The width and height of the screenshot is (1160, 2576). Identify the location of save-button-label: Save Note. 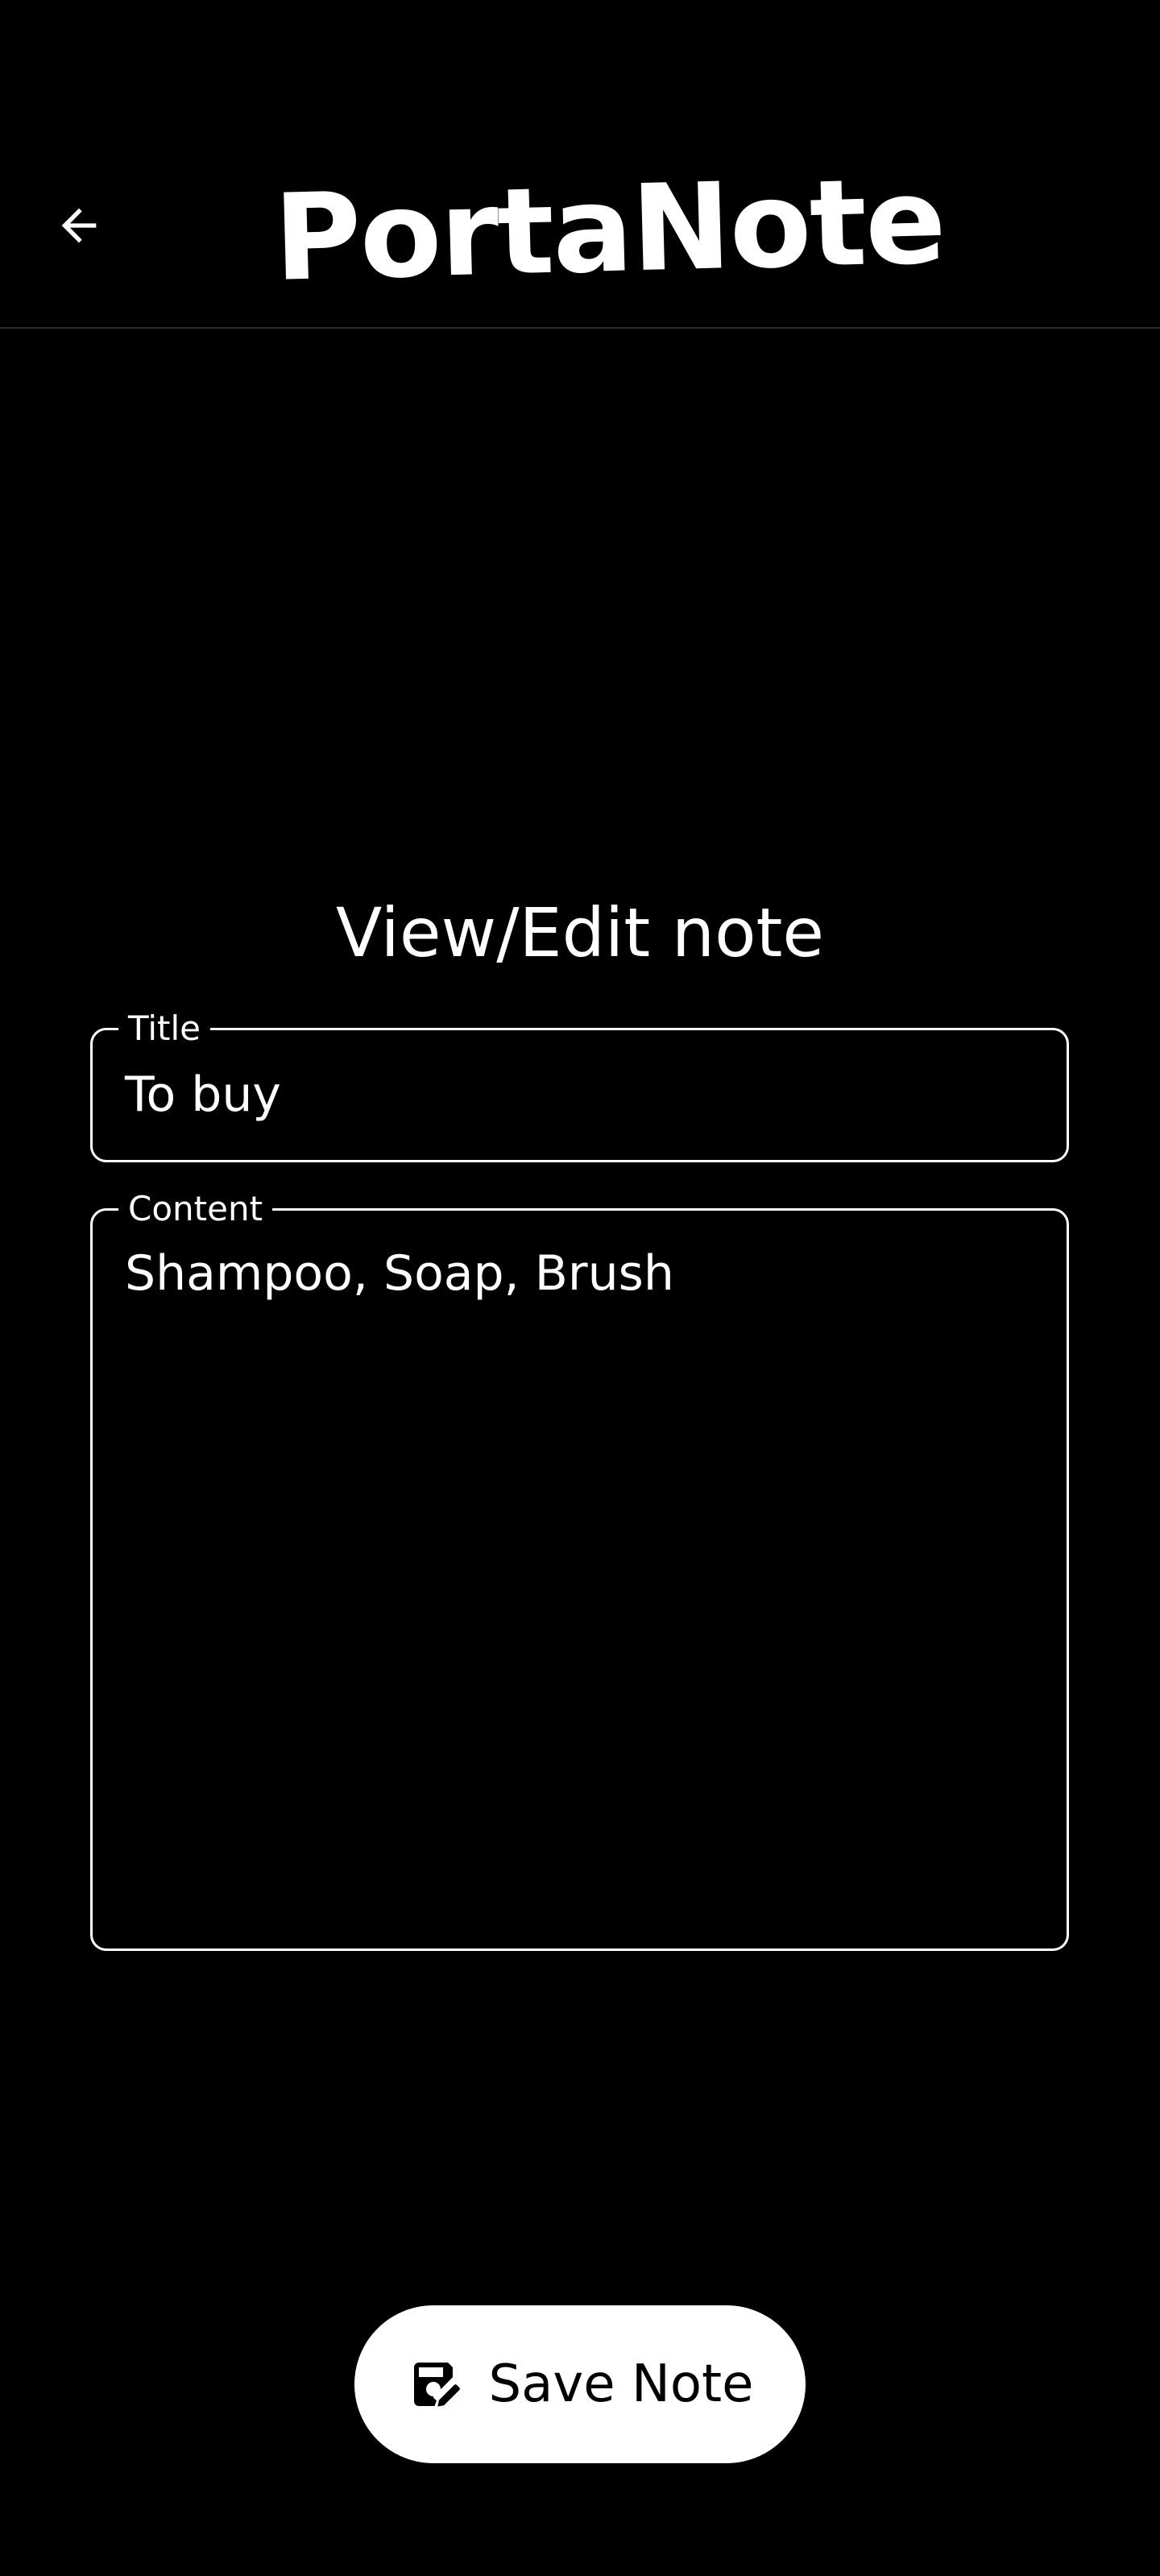
(621, 2384).